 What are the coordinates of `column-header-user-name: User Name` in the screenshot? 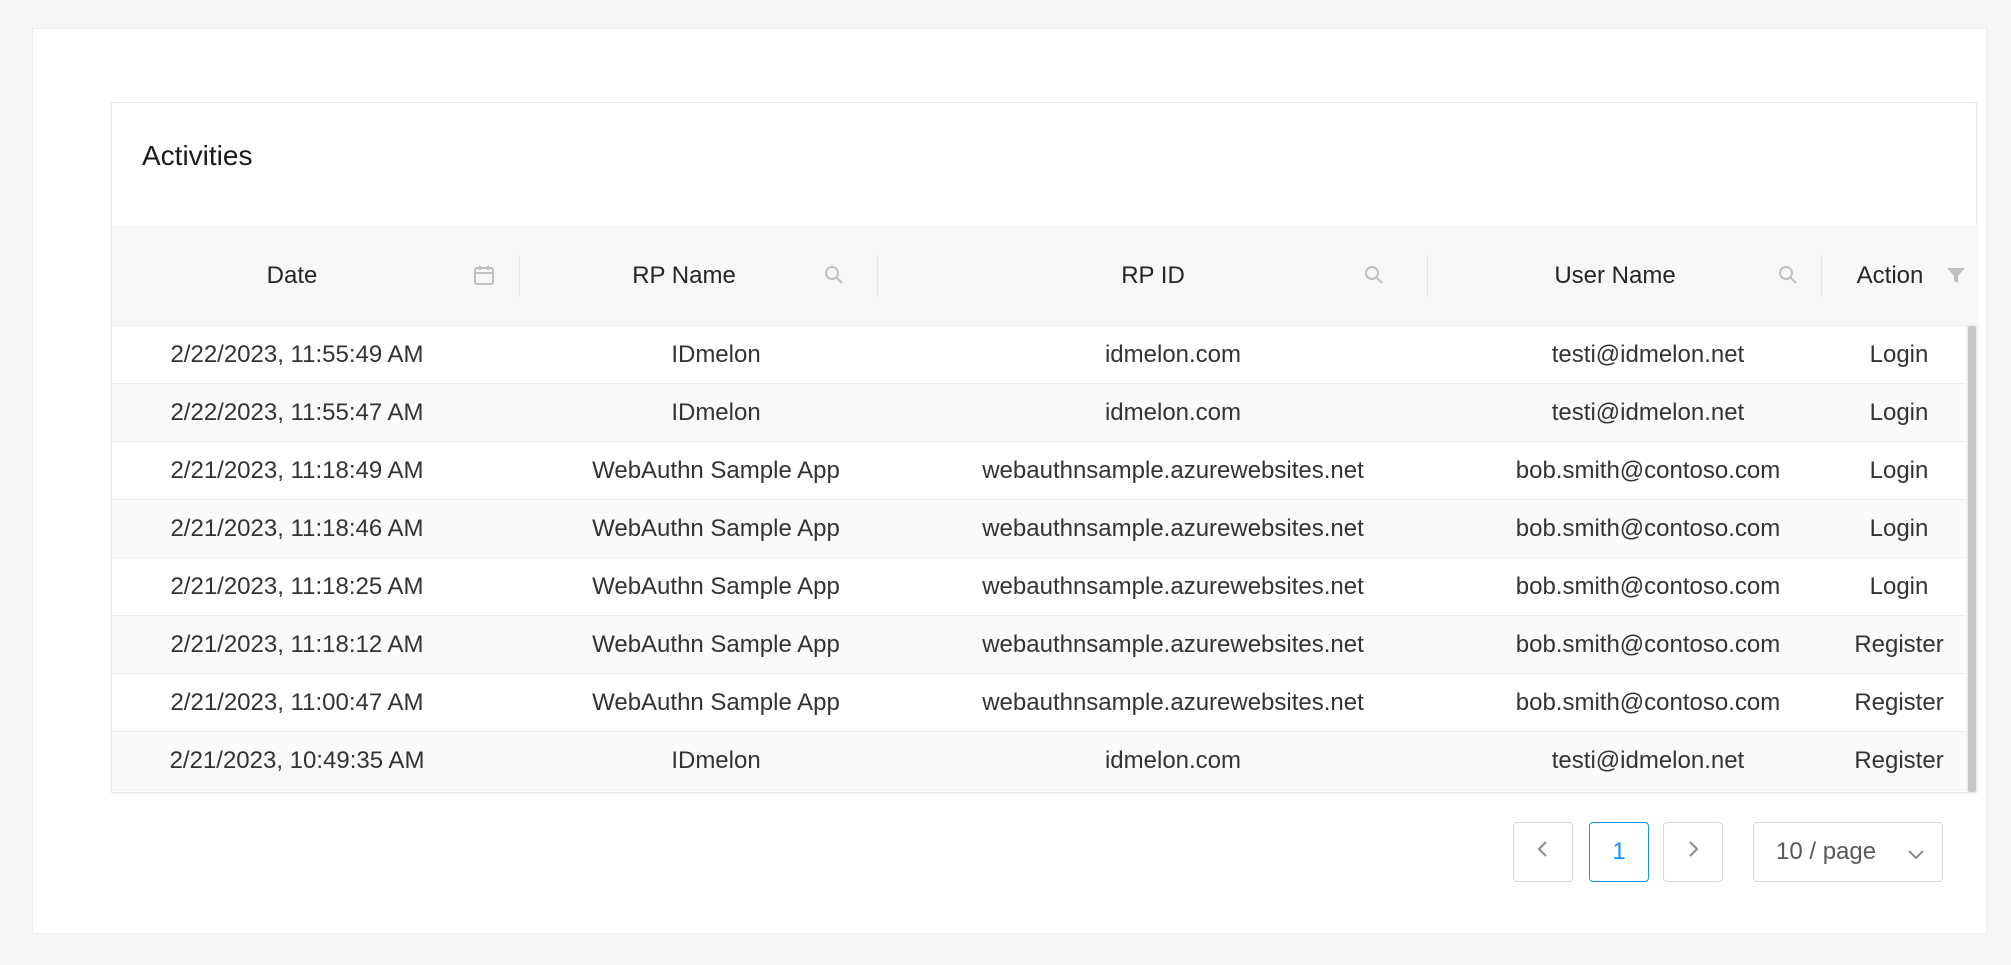 It's located at (1625, 275).